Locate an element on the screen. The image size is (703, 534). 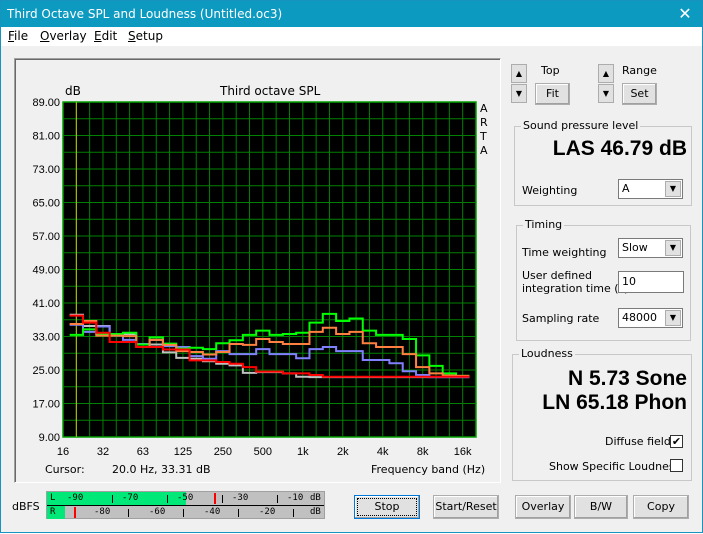
cursor-label: Cursor: is located at coordinates (65, 469).